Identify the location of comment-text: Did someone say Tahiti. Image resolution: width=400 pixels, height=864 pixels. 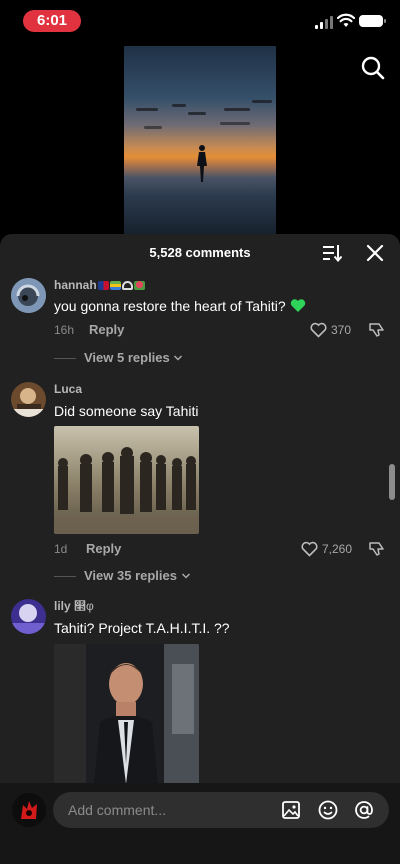
(126, 411).